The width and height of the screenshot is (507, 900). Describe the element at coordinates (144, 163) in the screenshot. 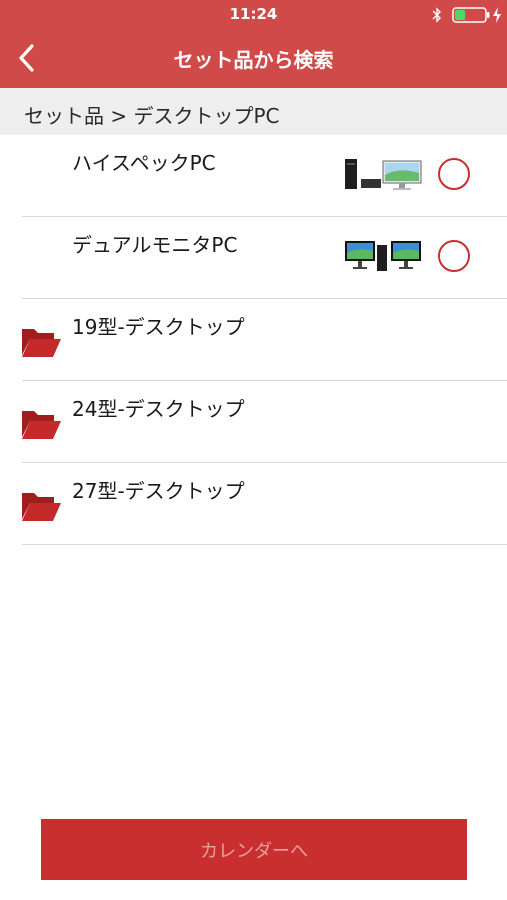

I see `list-item-label: ハイスペックPC` at that location.